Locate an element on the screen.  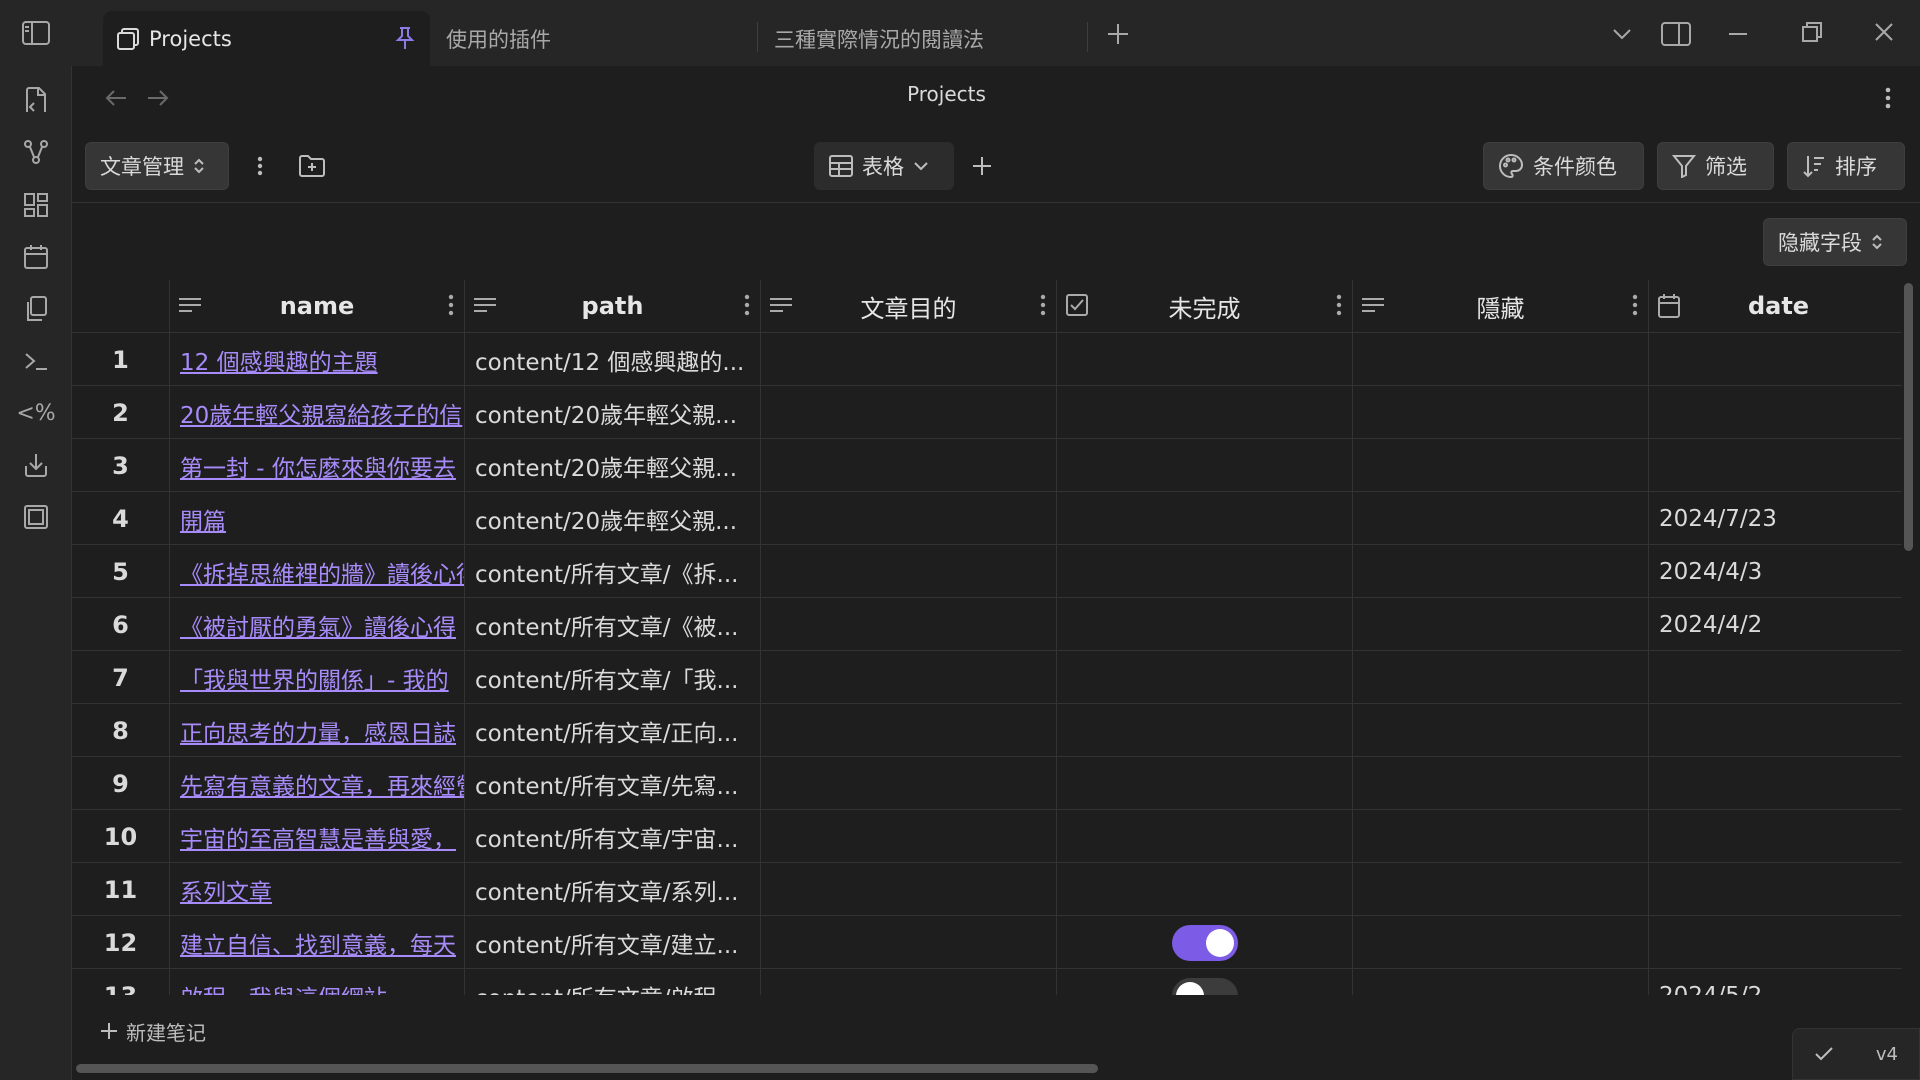
more-options-icon is located at coordinates (260, 166).